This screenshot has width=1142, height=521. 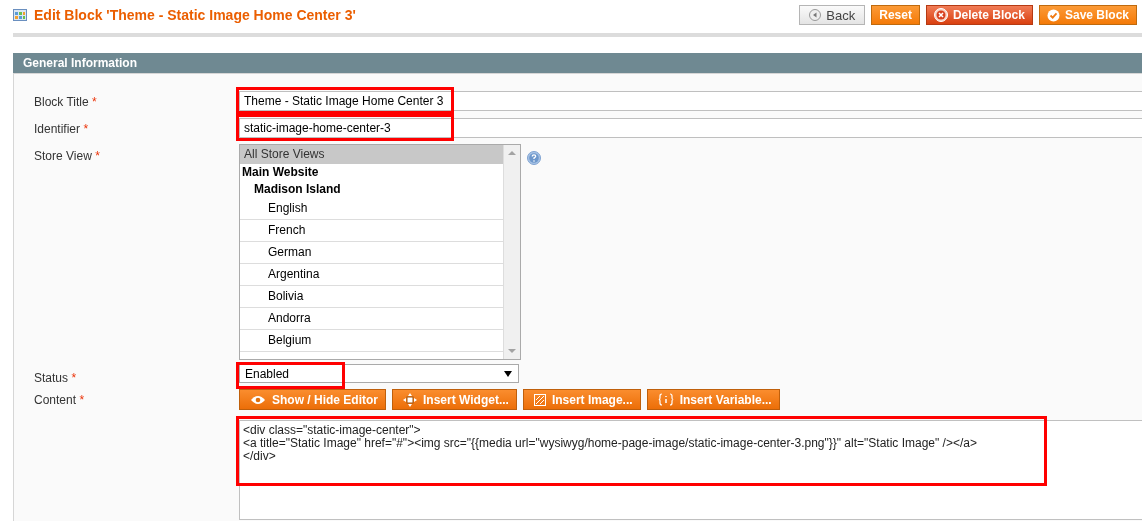 I want to click on list-option: Bolivia, so click(x=371, y=297).